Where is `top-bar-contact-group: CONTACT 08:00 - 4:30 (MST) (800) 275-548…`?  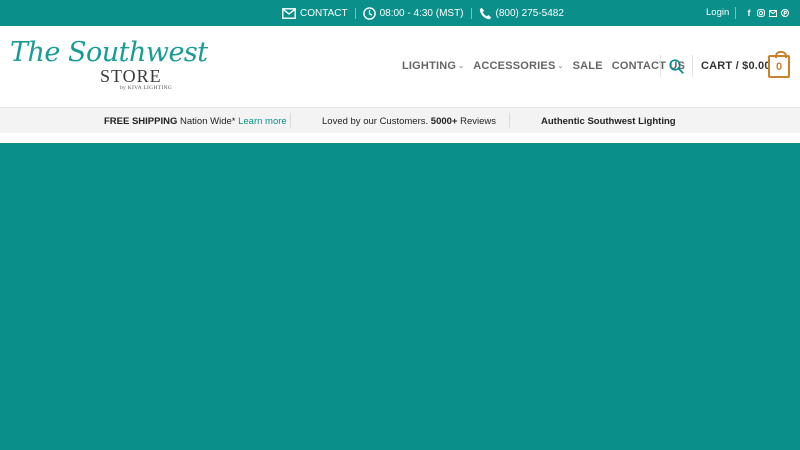
top-bar-contact-group: CONTACT 08:00 - 4:30 (MST) (800) 275-548… is located at coordinates (423, 13).